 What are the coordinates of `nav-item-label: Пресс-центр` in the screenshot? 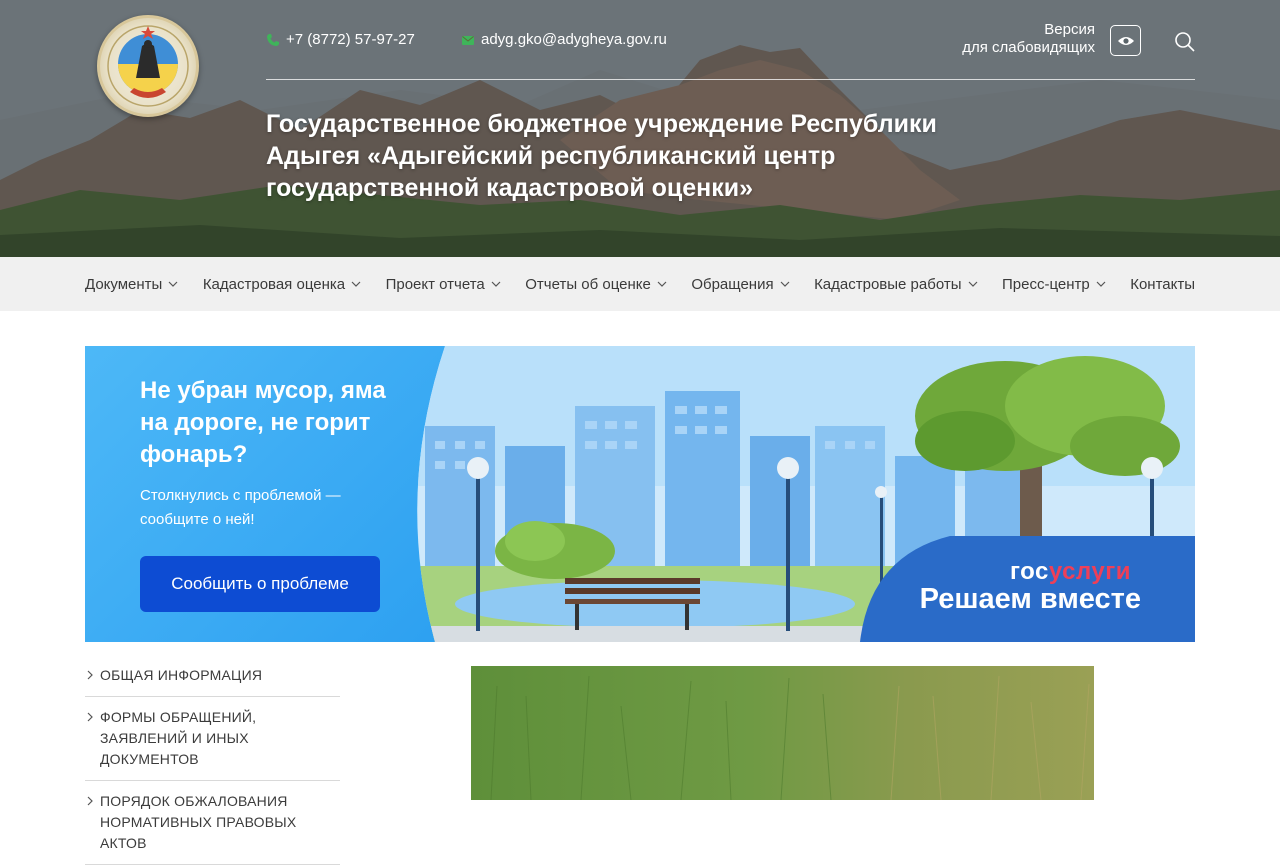 It's located at (1045, 284).